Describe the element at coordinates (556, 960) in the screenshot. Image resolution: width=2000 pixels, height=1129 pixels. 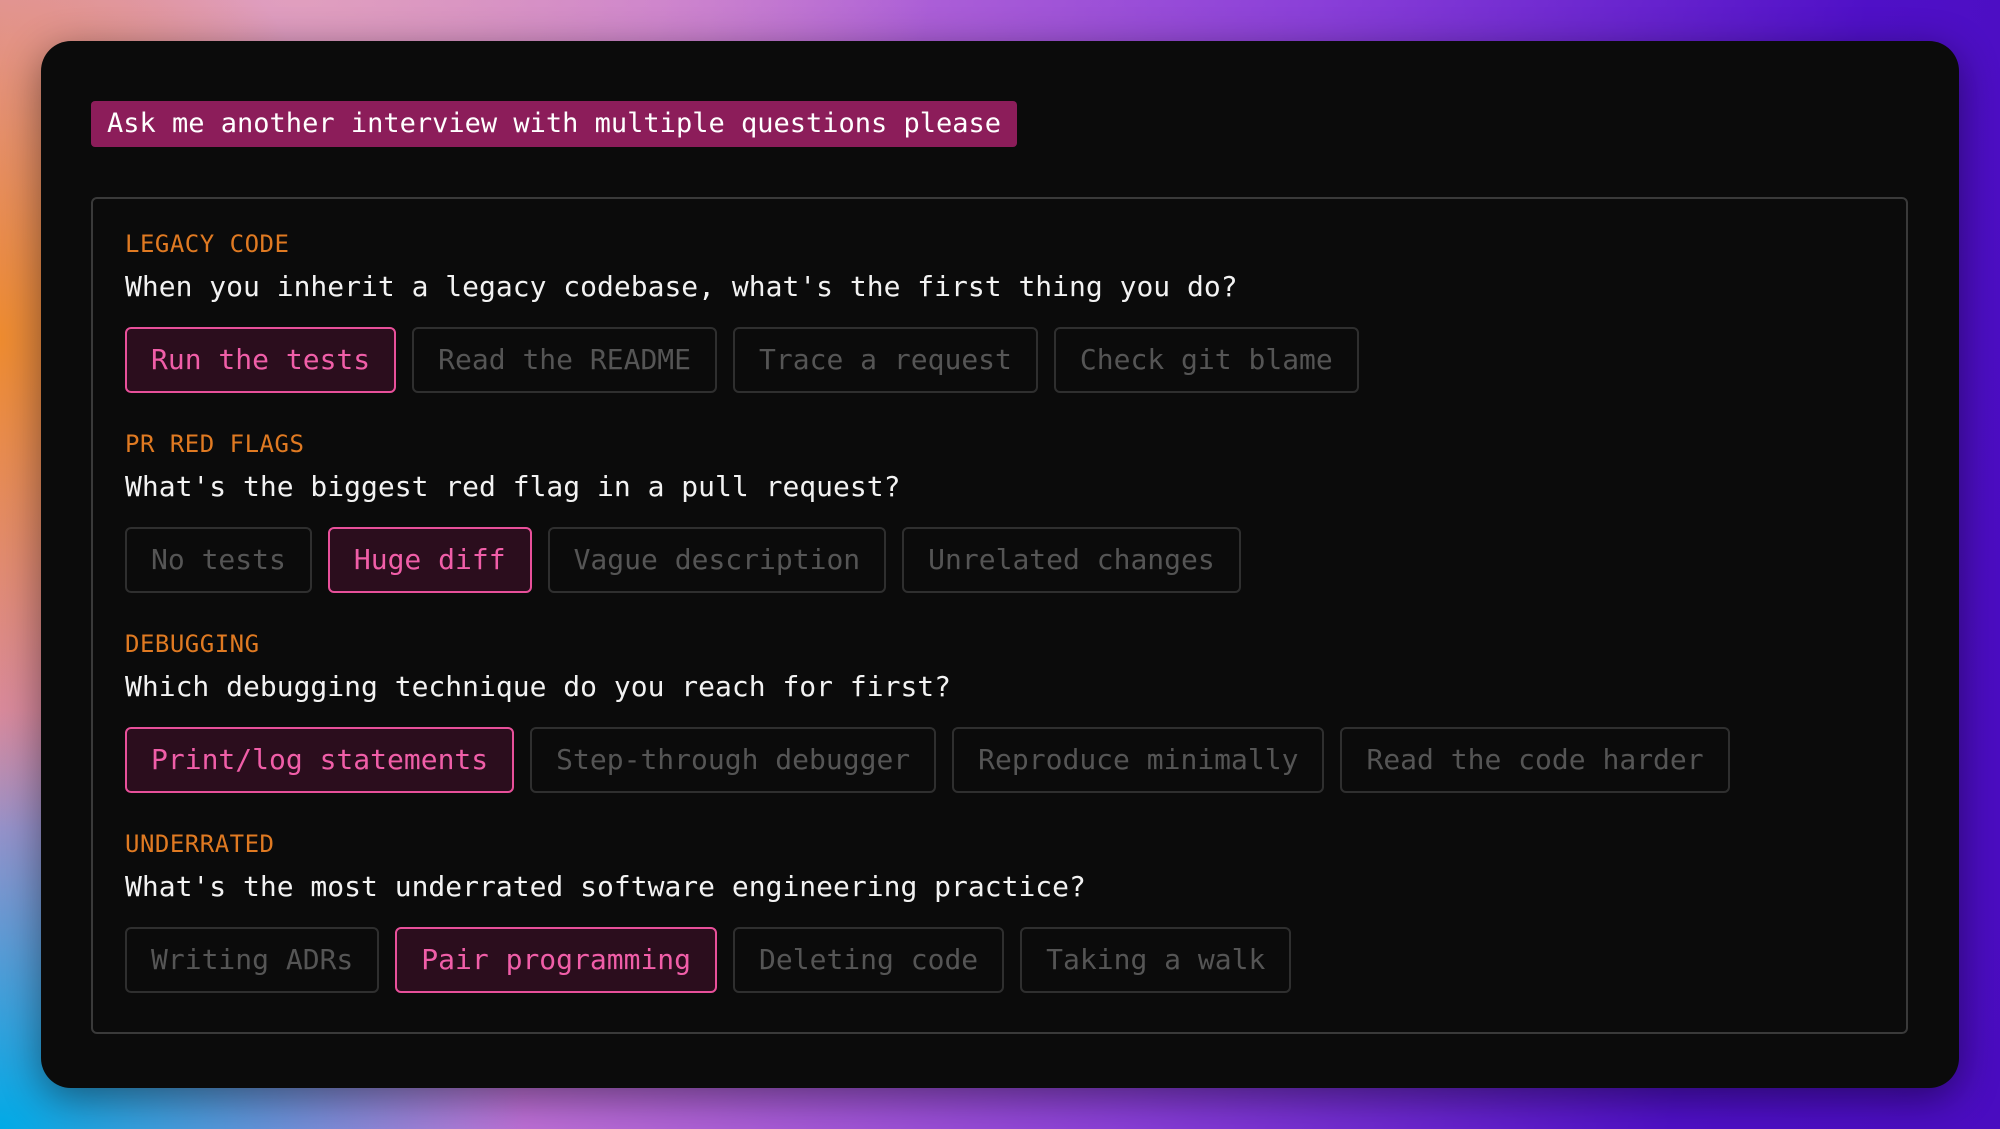
I see `option-button-selected: Pair programming` at that location.